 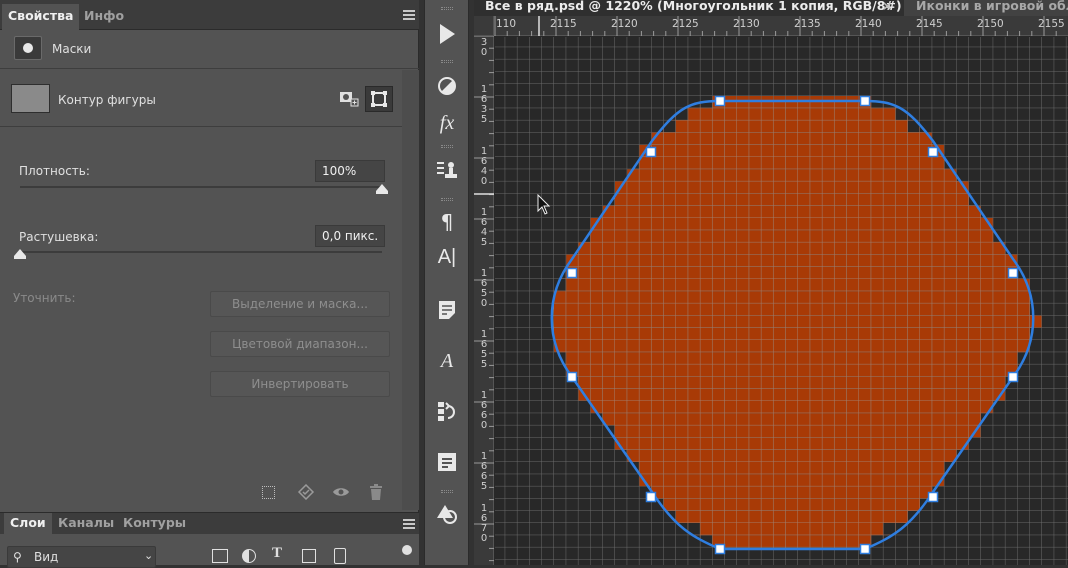 What do you see at coordinates (350, 236) in the screenshot?
I see `feather-field: 0,0 пикс.` at bounding box center [350, 236].